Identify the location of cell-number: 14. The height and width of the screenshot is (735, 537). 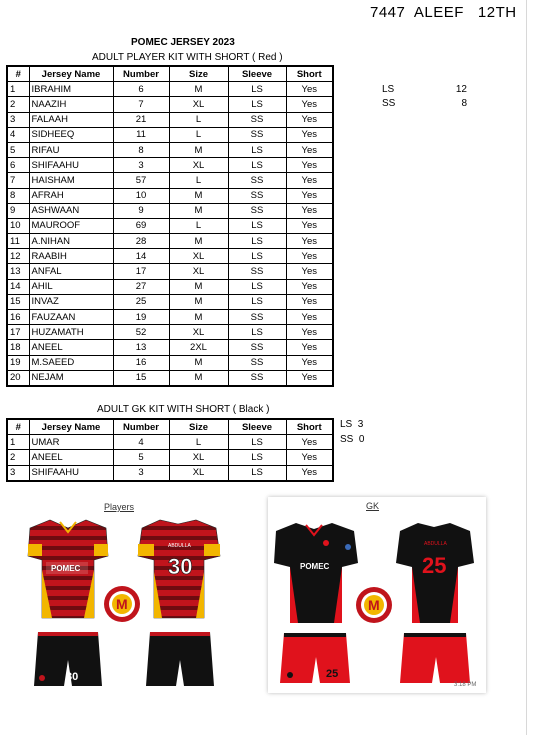
(141, 256).